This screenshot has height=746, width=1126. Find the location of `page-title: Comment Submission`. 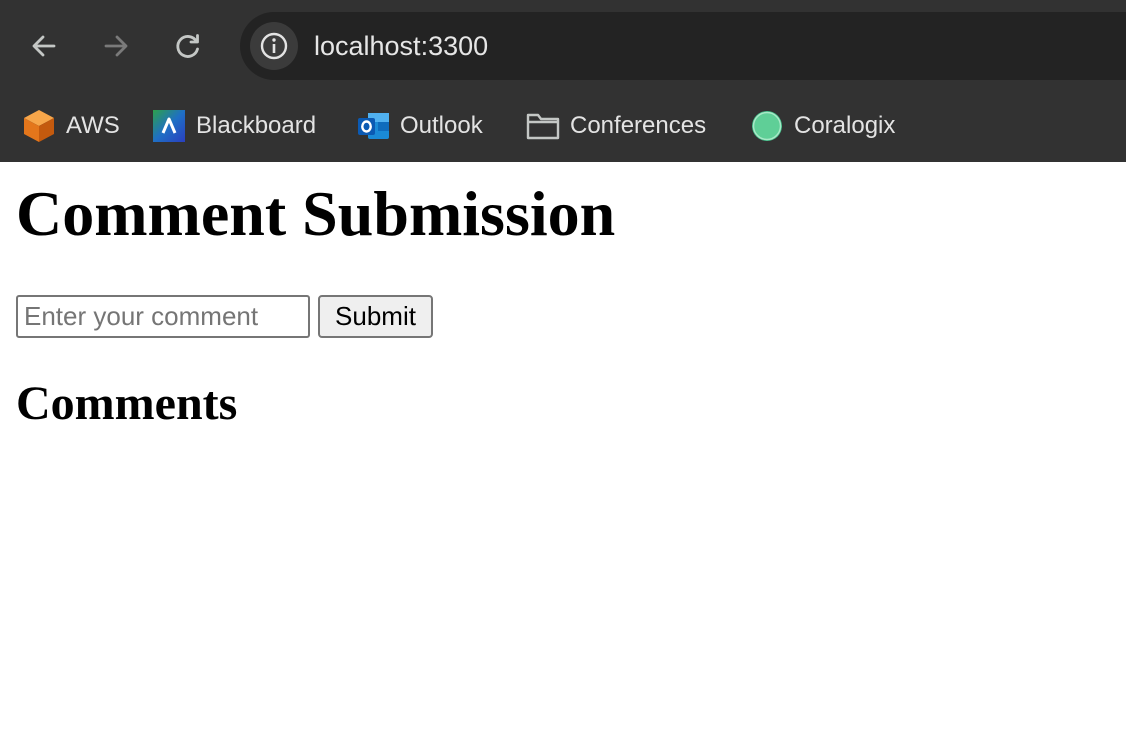

page-title: Comment Submission is located at coordinates (316, 213).